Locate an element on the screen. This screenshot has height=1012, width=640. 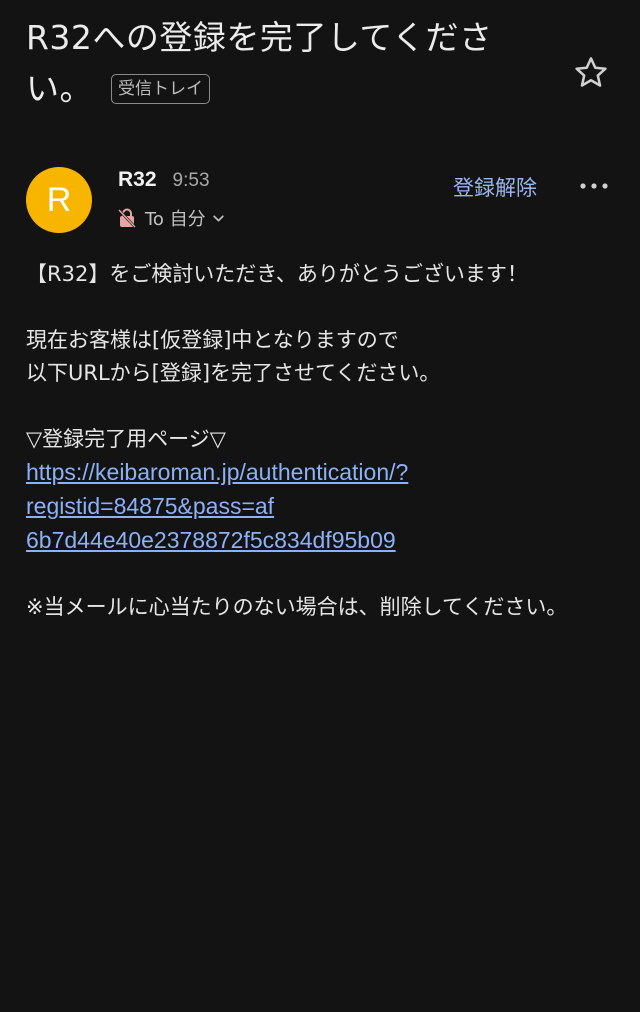
sender-name: R32 is located at coordinates (137, 179).